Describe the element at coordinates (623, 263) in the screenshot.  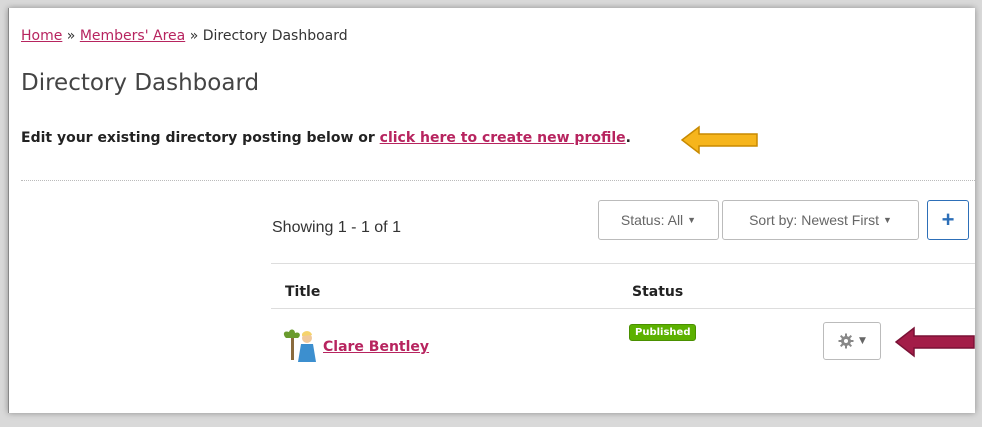
I see `table-top-rule` at that location.